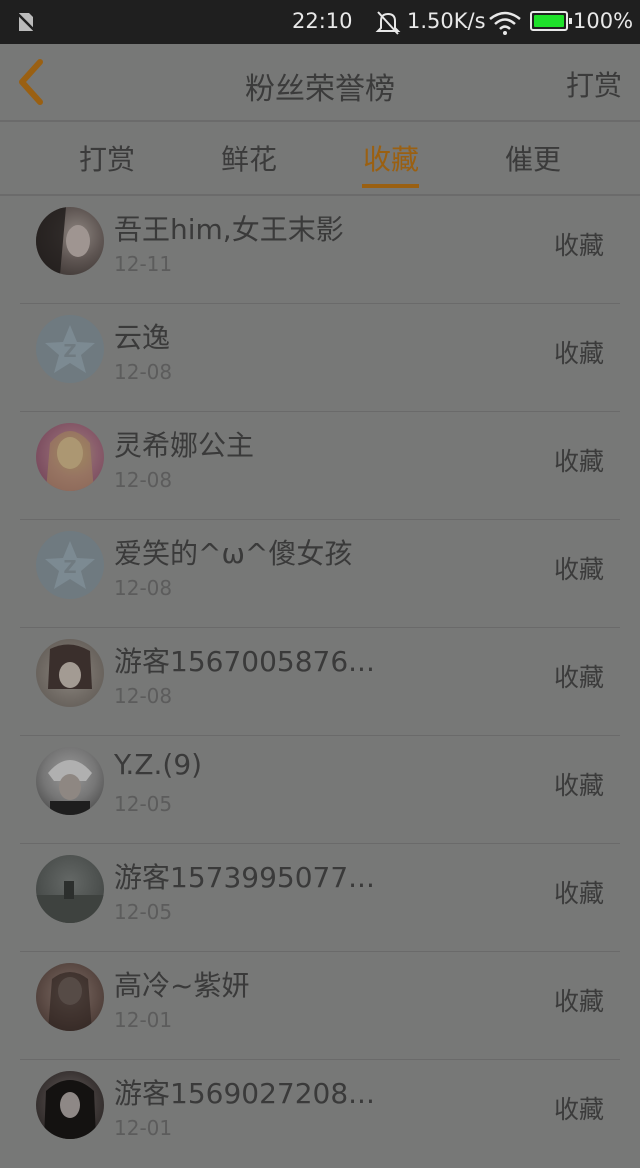 The width and height of the screenshot is (640, 1168). I want to click on fan-name: 爱笑的^ω^傻女孩, so click(233, 553).